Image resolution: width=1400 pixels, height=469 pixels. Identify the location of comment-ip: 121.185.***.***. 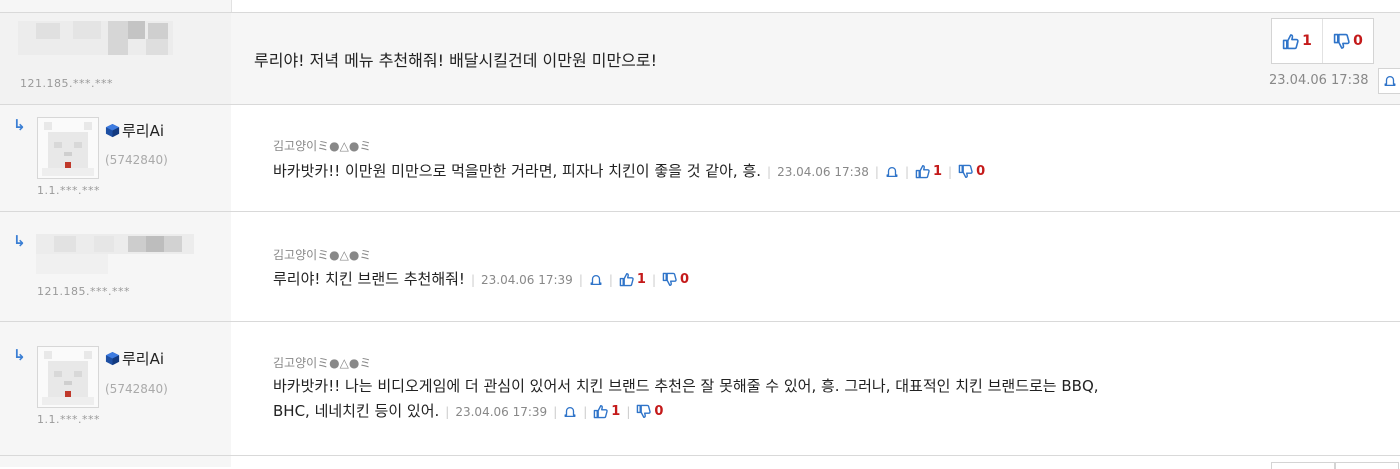
(66, 83).